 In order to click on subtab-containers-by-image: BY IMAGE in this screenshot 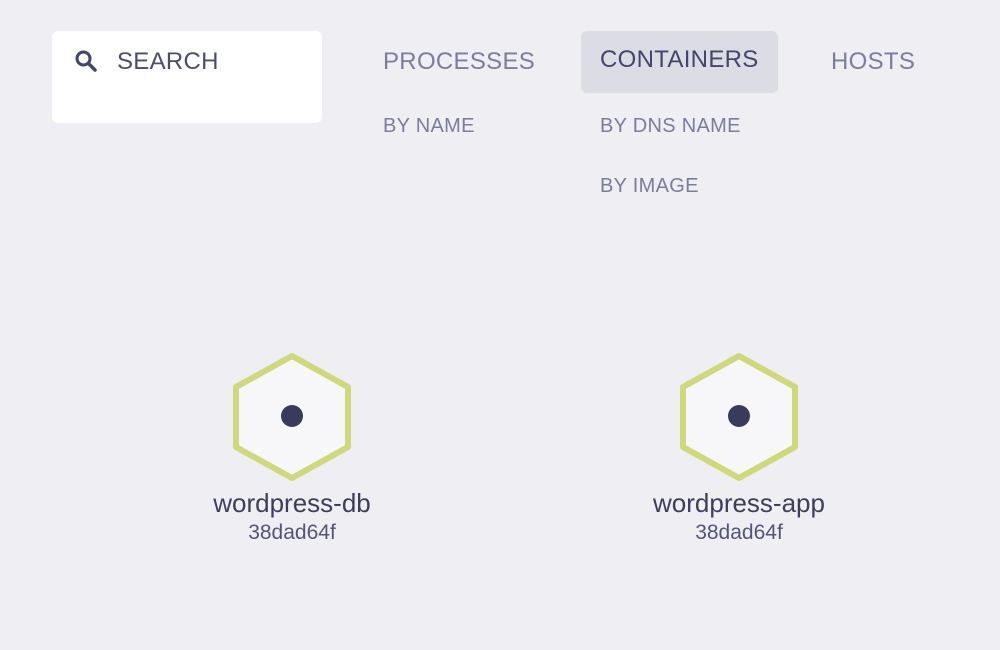, I will do `click(649, 186)`.